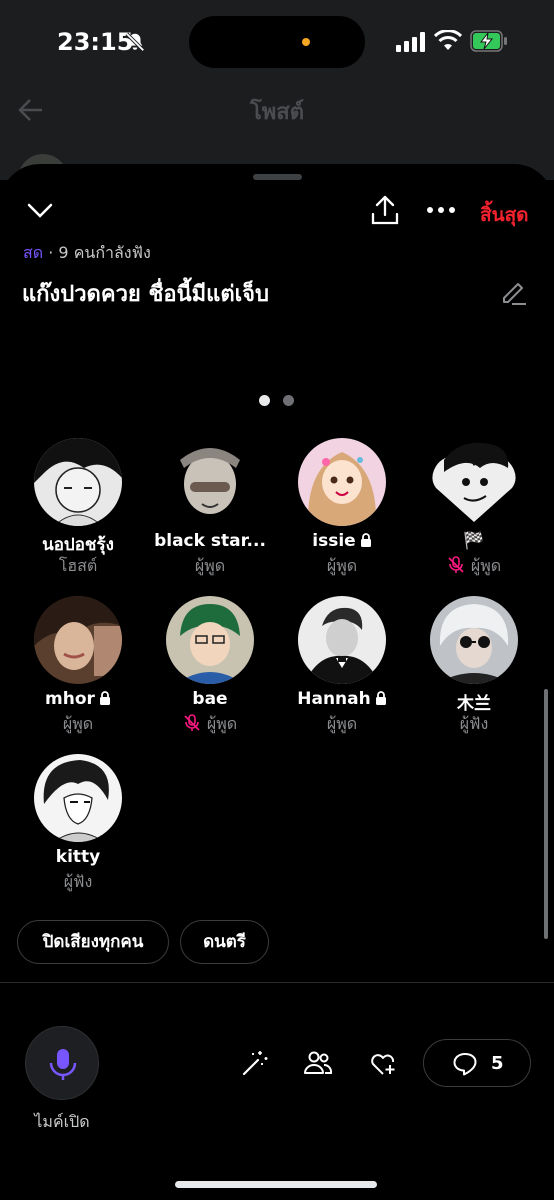 The image size is (554, 1200). What do you see at coordinates (306, 42) in the screenshot?
I see `privacy-indicator-dot` at bounding box center [306, 42].